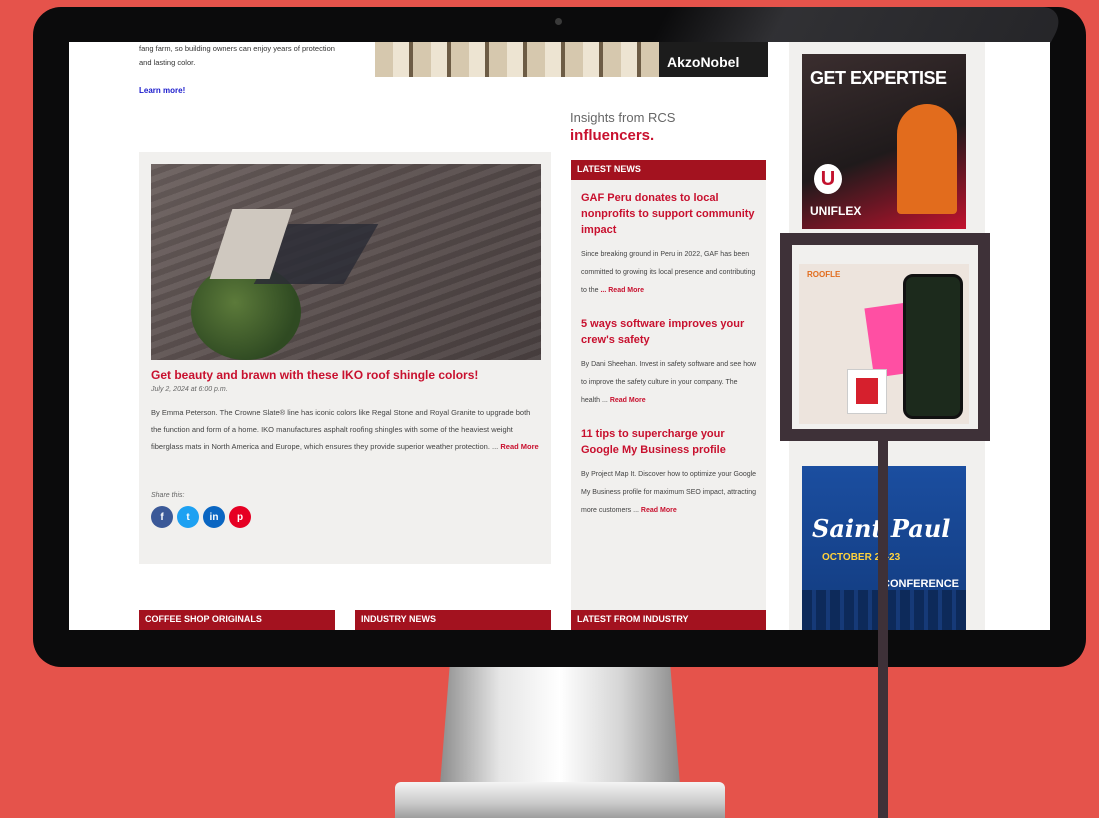  What do you see at coordinates (885, 337) in the screenshot?
I see `ad-highlight-box` at bounding box center [885, 337].